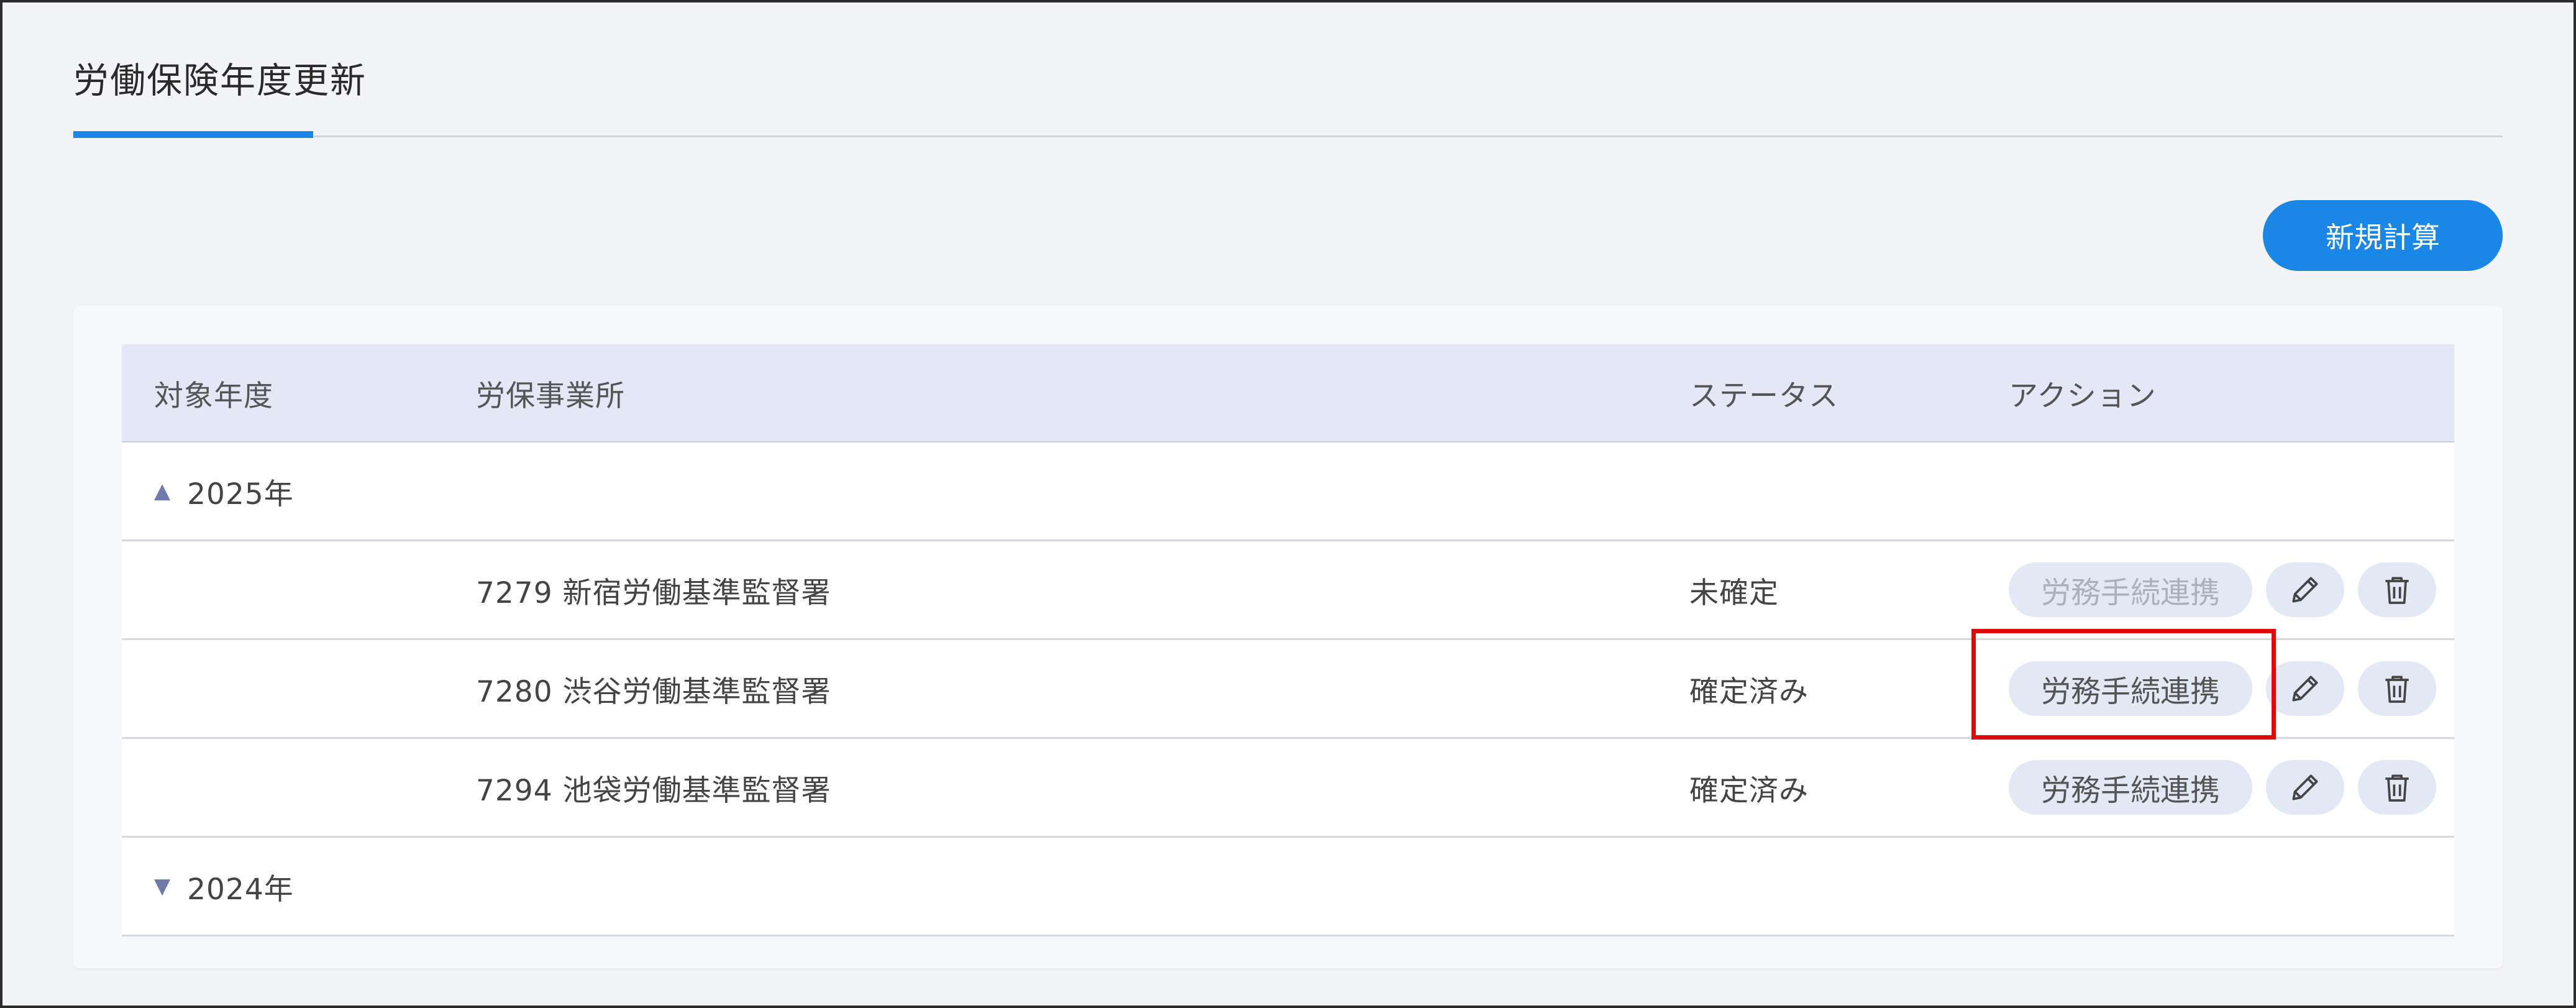 This screenshot has height=1008, width=2576. What do you see at coordinates (1763, 396) in the screenshot?
I see `header-status: ステータス` at bounding box center [1763, 396].